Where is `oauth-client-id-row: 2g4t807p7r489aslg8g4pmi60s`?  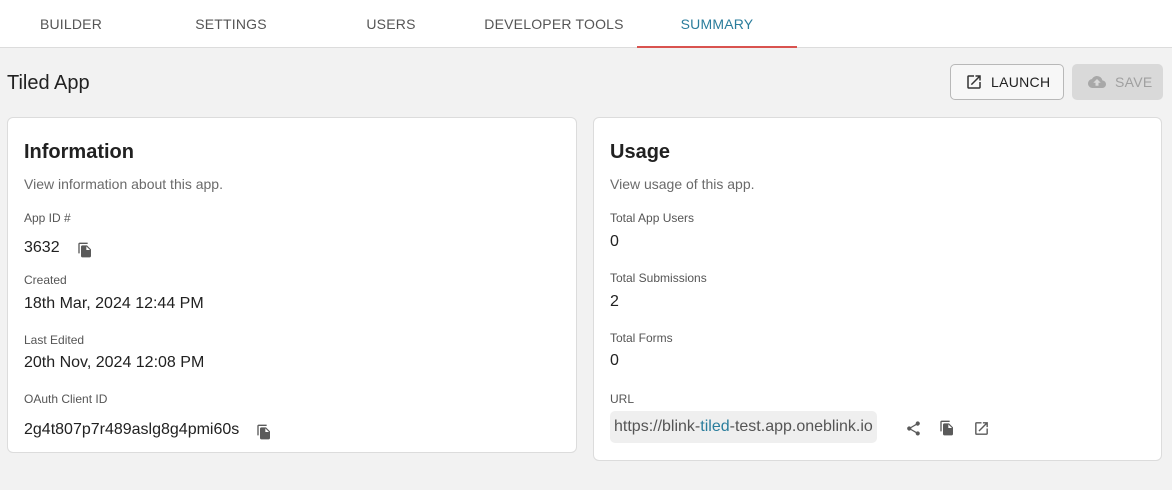
oauth-client-id-row: 2g4t807p7r489aslg8g4pmi60s is located at coordinates (149, 430).